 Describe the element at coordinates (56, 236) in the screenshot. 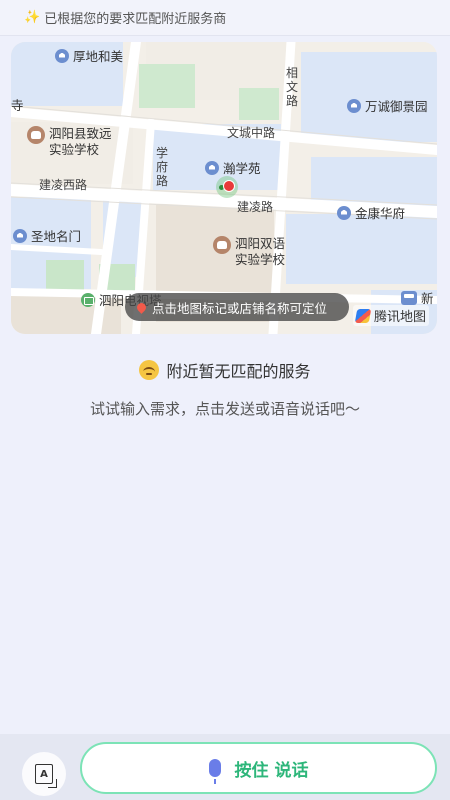

I see `poi-label: 圣地名门` at that location.